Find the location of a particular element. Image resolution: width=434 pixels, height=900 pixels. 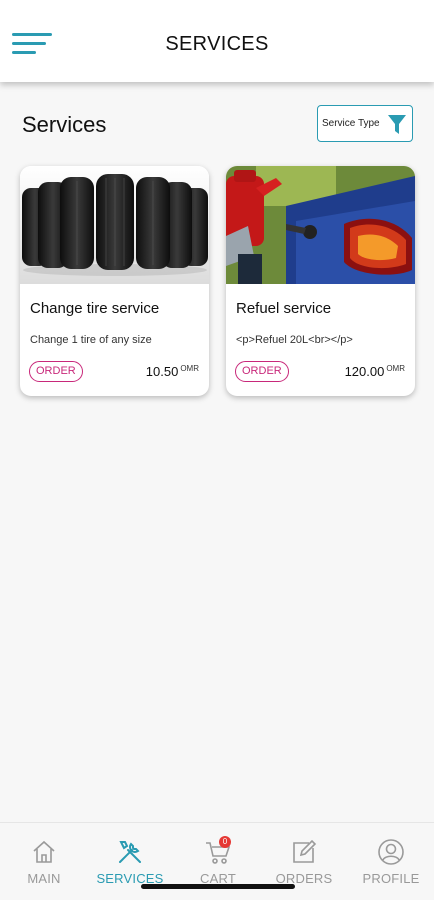

top-app-bar: SERVICES is located at coordinates (217, 41).